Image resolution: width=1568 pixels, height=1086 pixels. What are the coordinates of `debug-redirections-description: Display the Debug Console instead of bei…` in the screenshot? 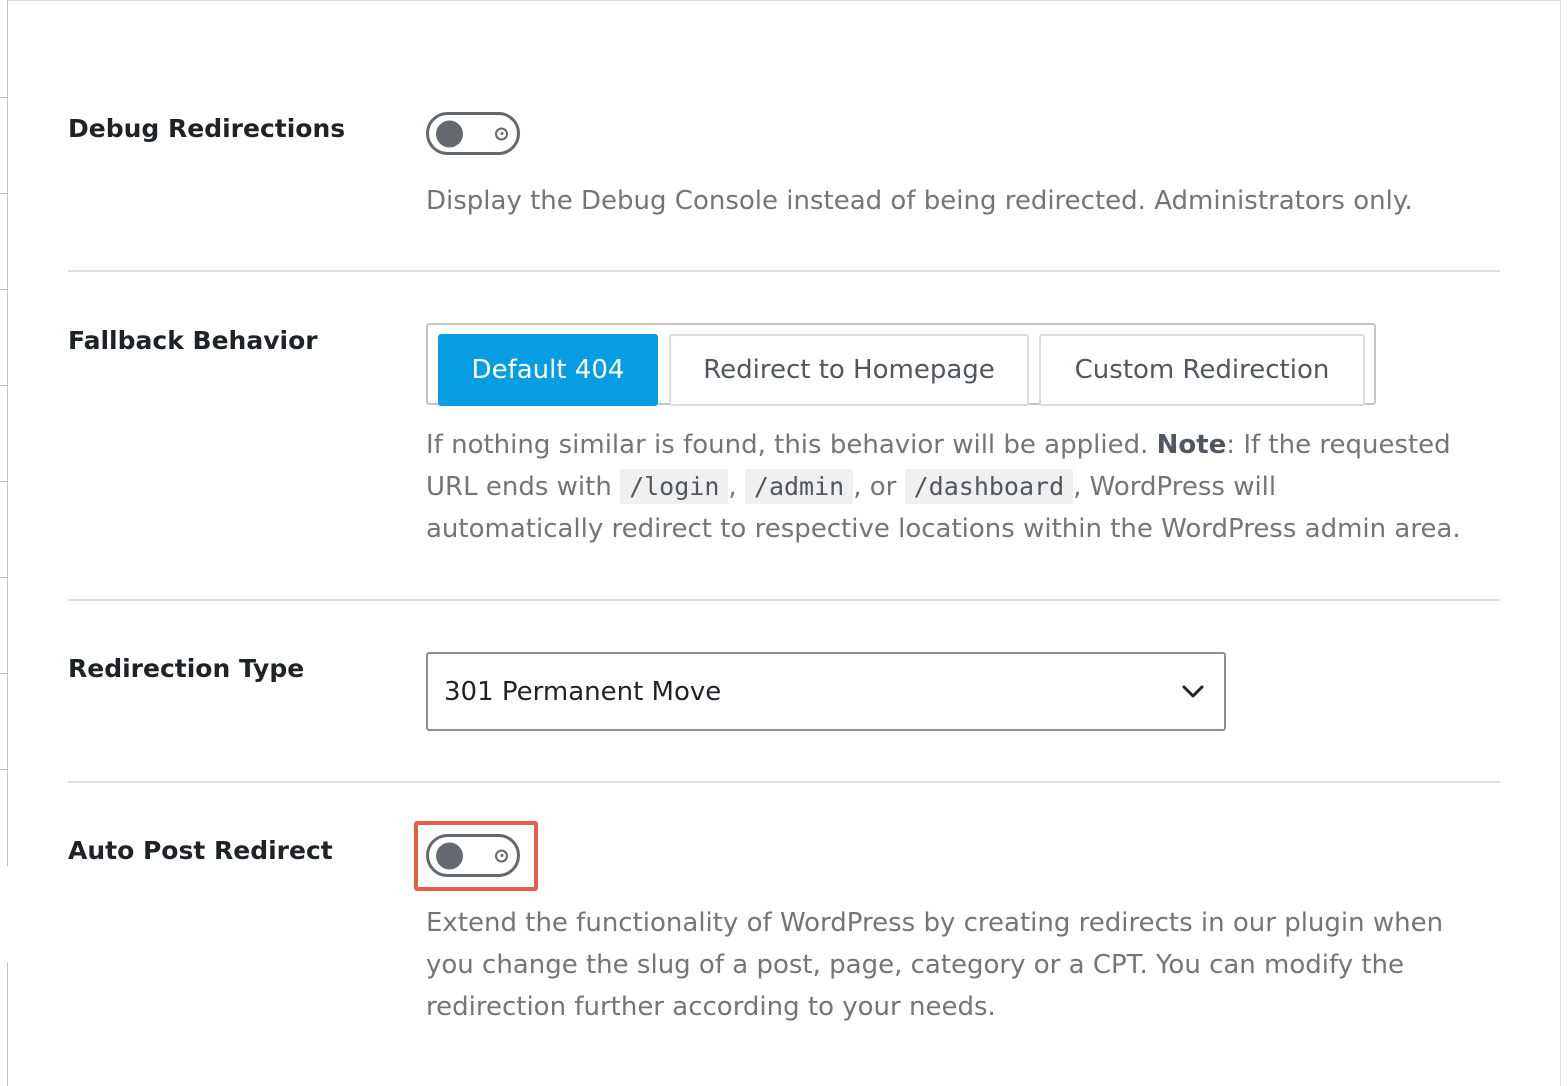 It's located at (919, 201).